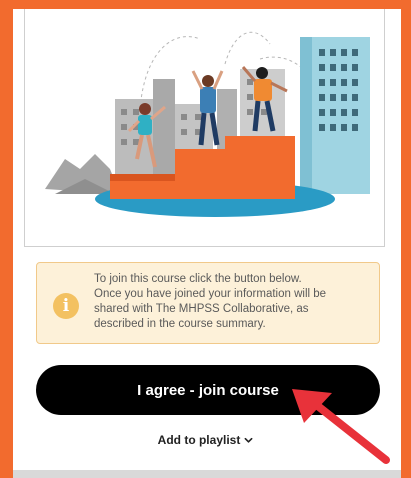 This screenshot has height=478, width=411. Describe the element at coordinates (66, 306) in the screenshot. I see `info-icon: i` at that location.